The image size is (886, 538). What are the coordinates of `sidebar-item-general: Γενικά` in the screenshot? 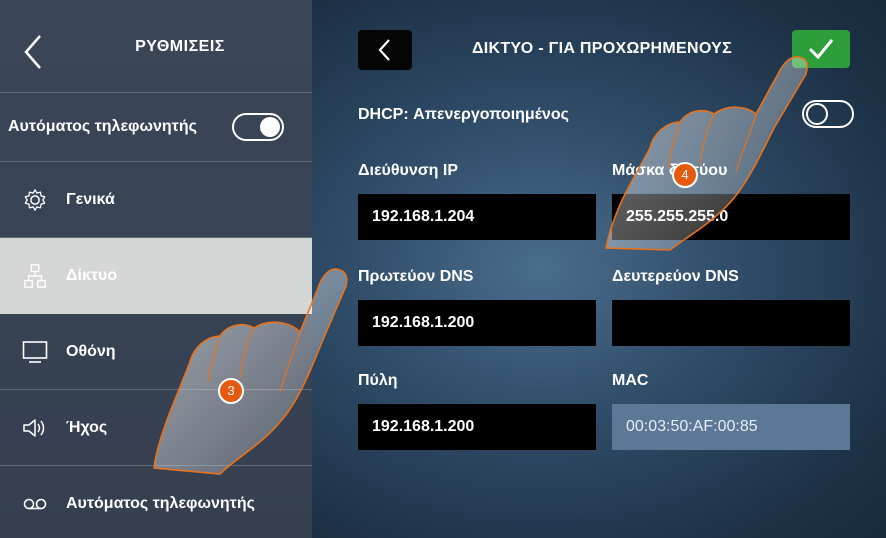 It's located at (156, 200).